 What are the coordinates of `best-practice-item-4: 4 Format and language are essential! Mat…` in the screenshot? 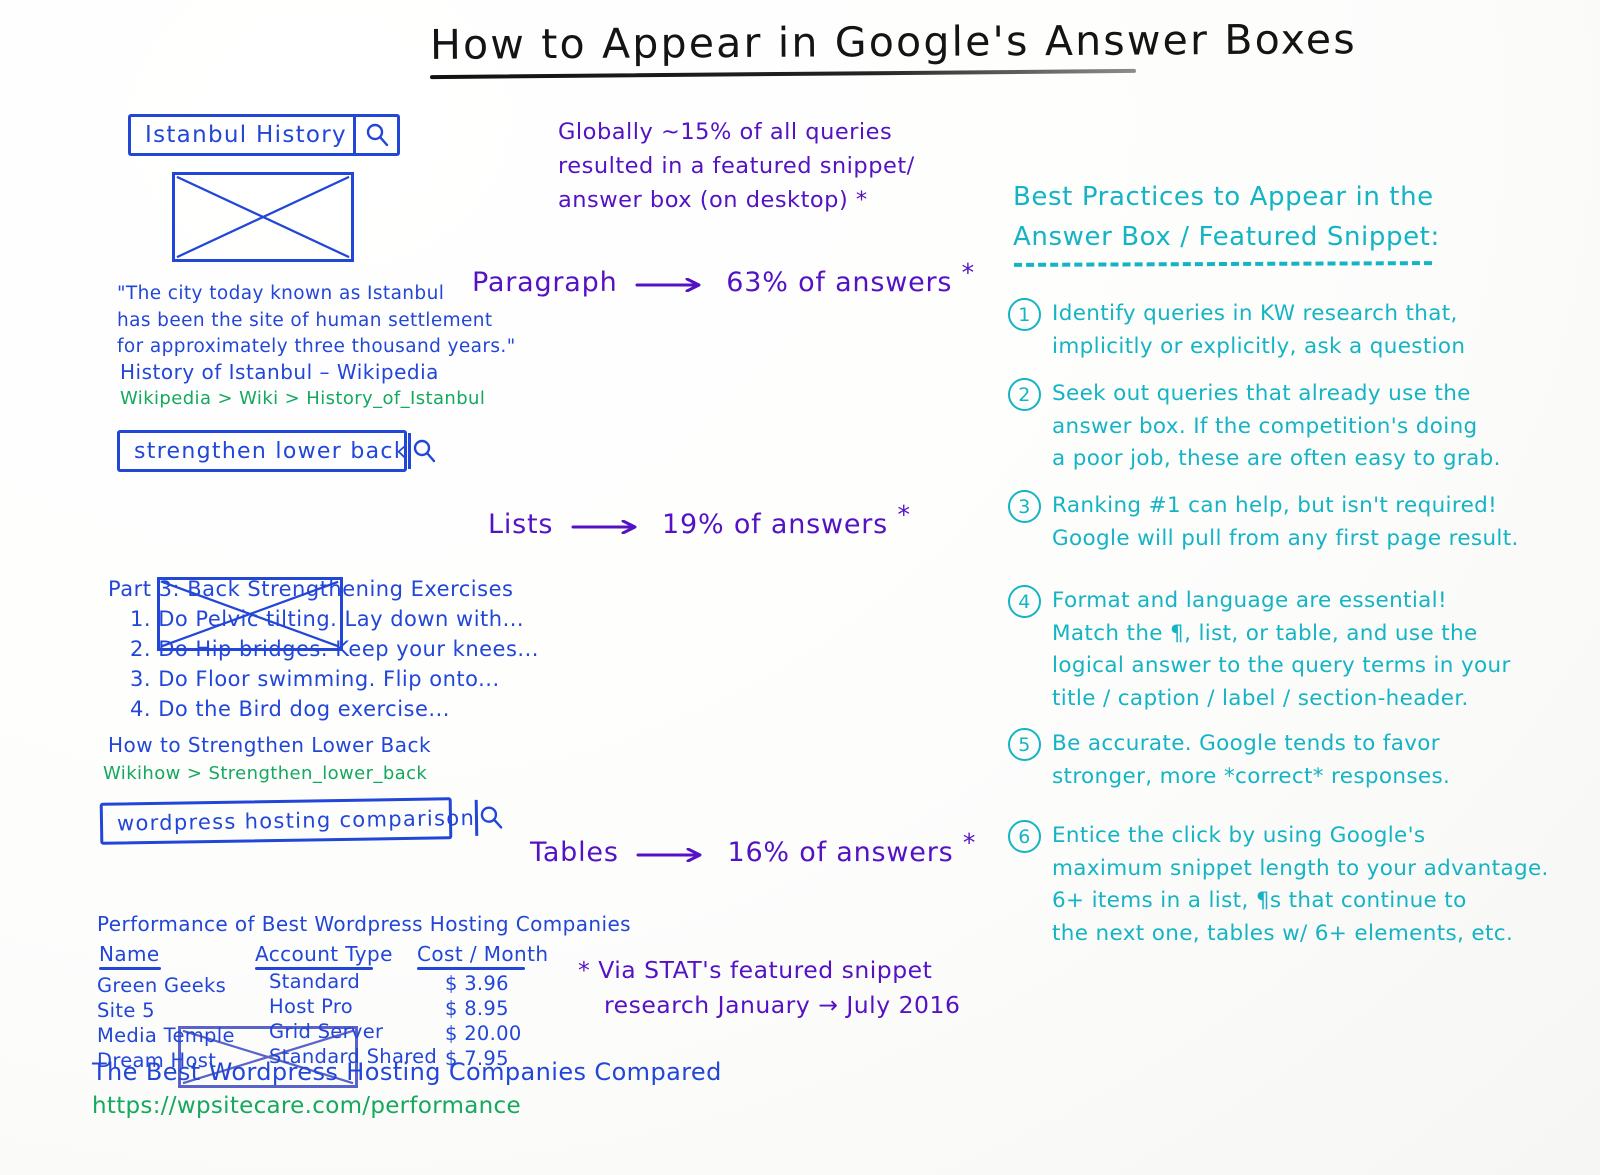 It's located at (1259, 650).